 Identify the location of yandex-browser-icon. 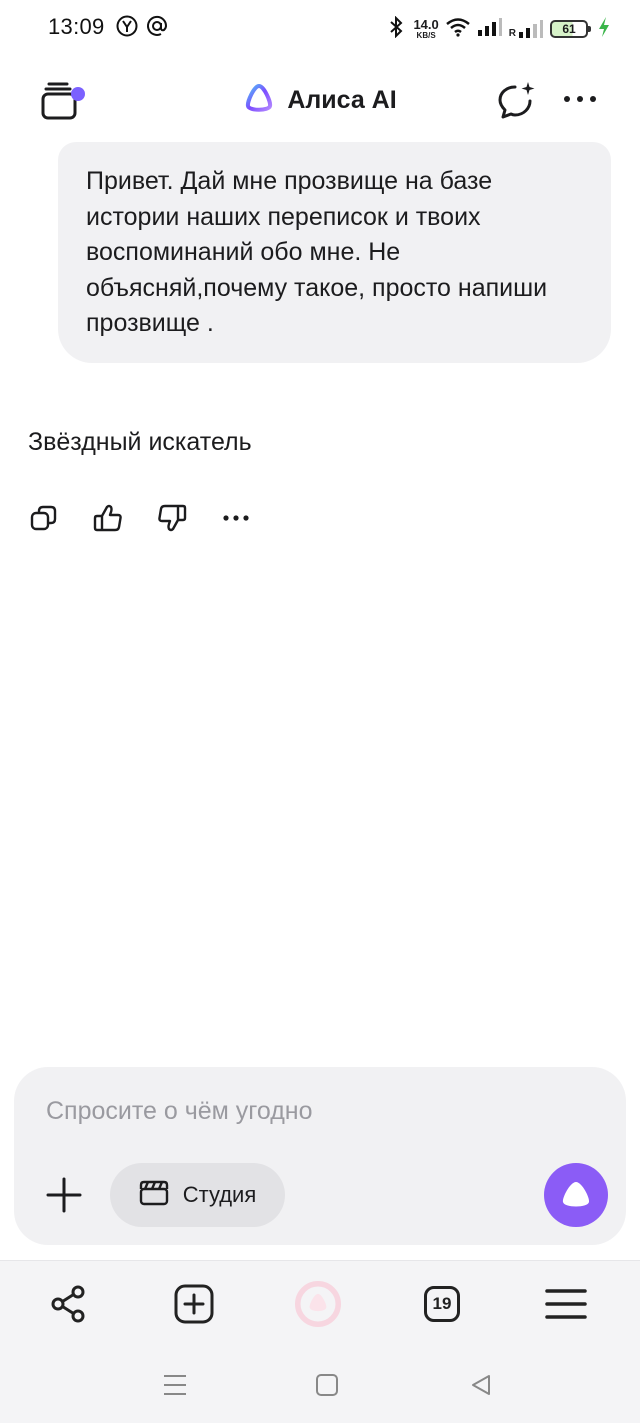
(127, 28).